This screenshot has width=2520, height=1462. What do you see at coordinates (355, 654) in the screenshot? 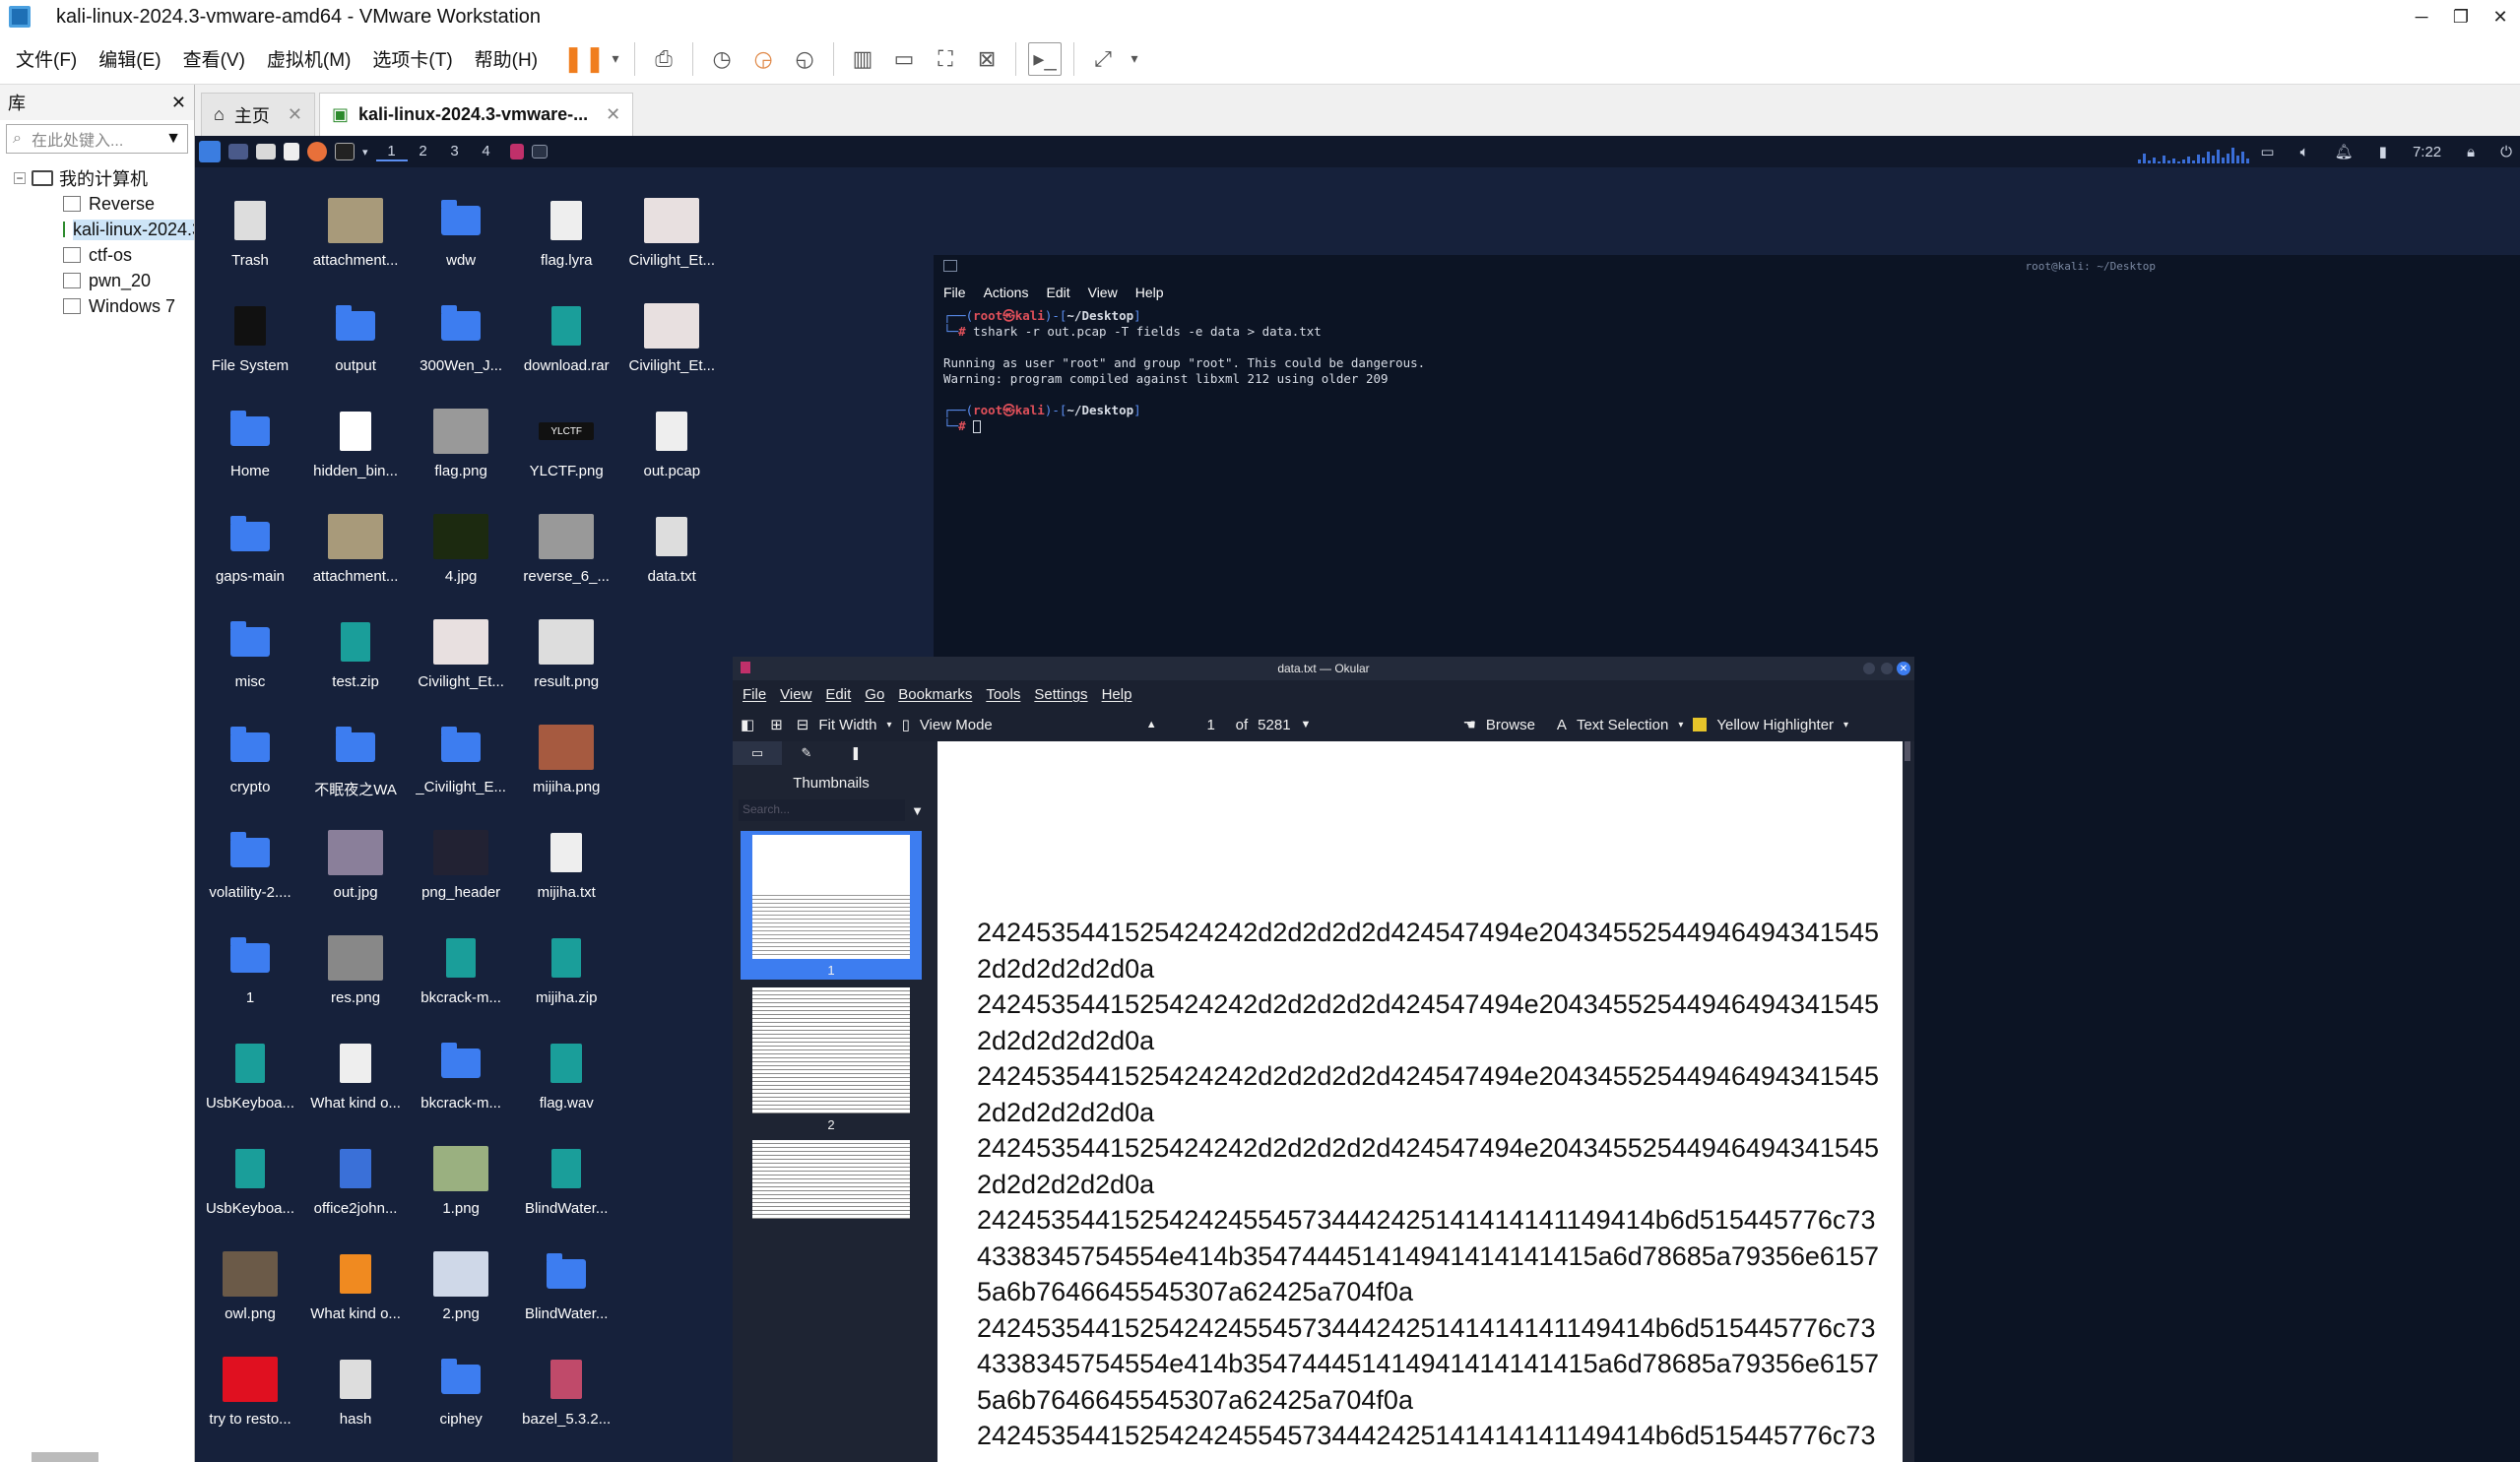
I see `desktop-icon: test.zip` at bounding box center [355, 654].